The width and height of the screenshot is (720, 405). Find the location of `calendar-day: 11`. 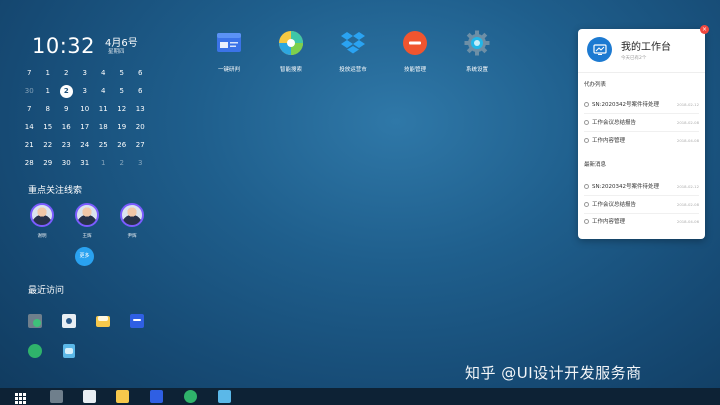

calendar-day: 11 is located at coordinates (103, 109).